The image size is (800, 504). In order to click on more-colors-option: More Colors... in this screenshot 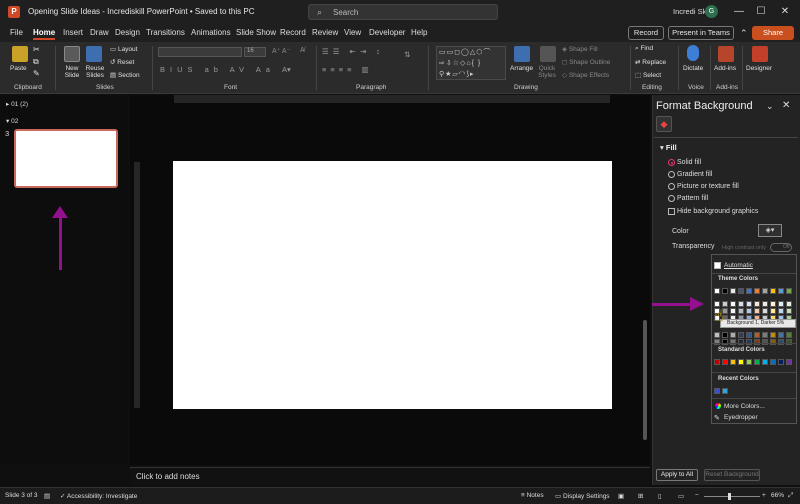, I will do `click(744, 406)`.